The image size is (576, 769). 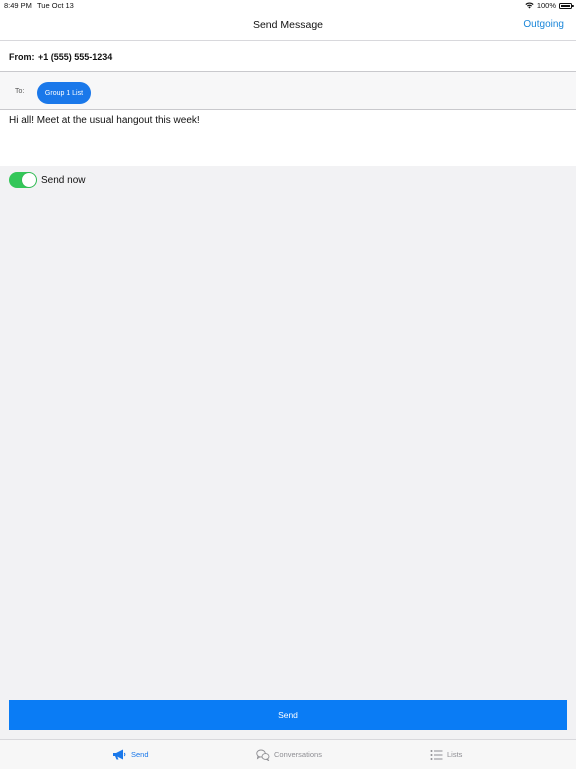 I want to click on list-icon, so click(x=436, y=755).